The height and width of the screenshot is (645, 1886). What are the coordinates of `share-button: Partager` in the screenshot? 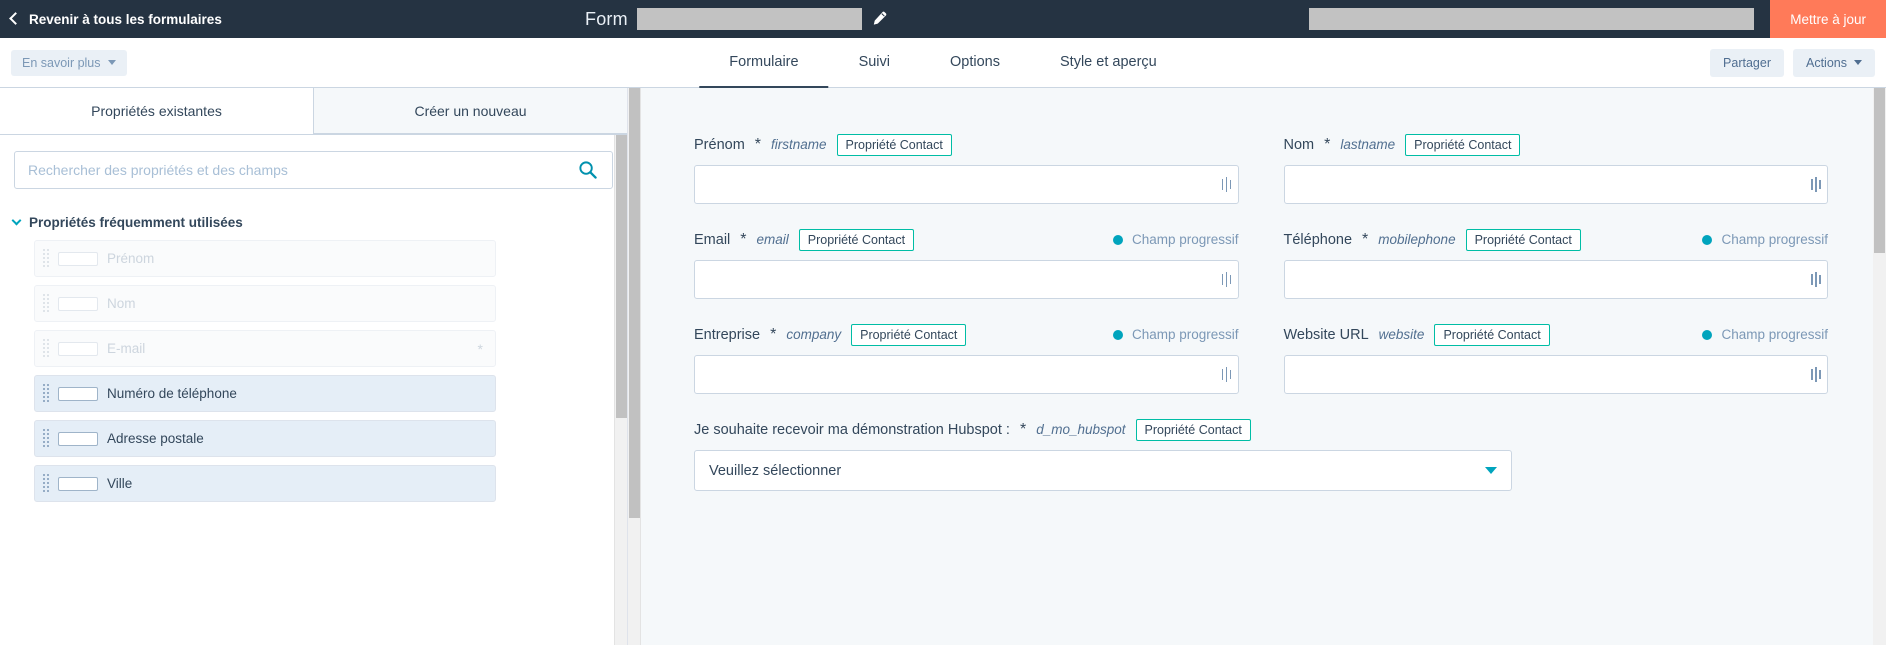 It's located at (1747, 62).